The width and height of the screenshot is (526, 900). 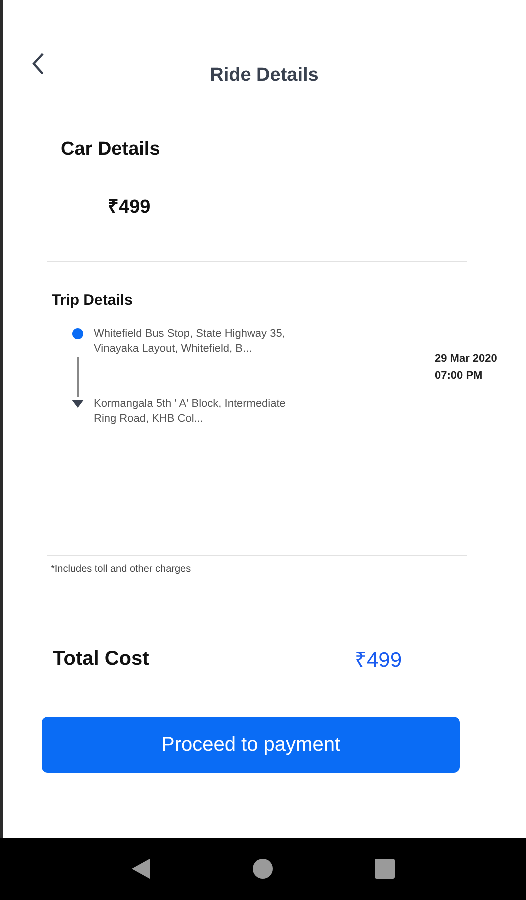 What do you see at coordinates (93, 300) in the screenshot?
I see `section-heading: Trip Details` at bounding box center [93, 300].